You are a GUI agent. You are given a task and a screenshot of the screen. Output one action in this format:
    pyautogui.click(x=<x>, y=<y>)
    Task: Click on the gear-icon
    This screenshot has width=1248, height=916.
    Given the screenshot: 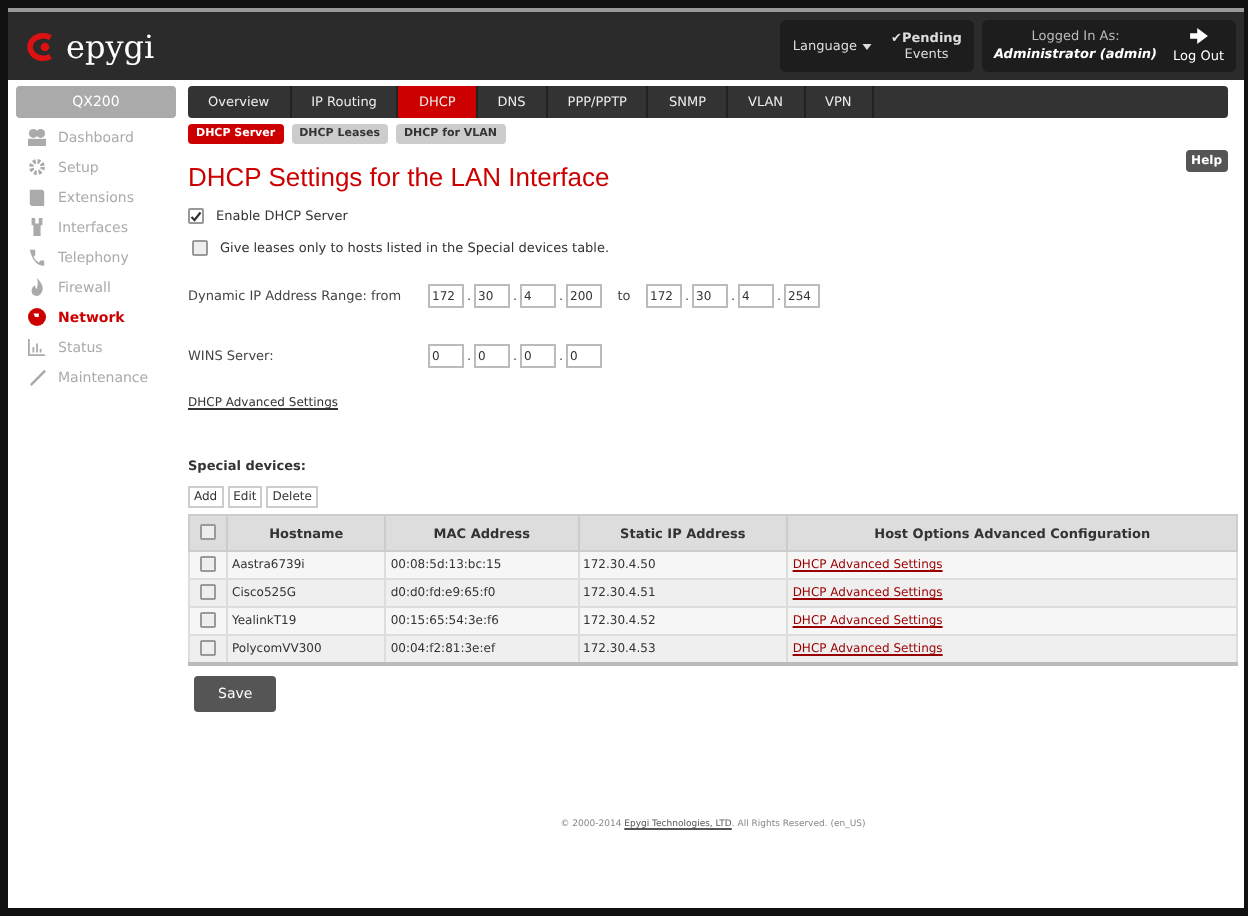 What is the action you would take?
    pyautogui.click(x=37, y=167)
    